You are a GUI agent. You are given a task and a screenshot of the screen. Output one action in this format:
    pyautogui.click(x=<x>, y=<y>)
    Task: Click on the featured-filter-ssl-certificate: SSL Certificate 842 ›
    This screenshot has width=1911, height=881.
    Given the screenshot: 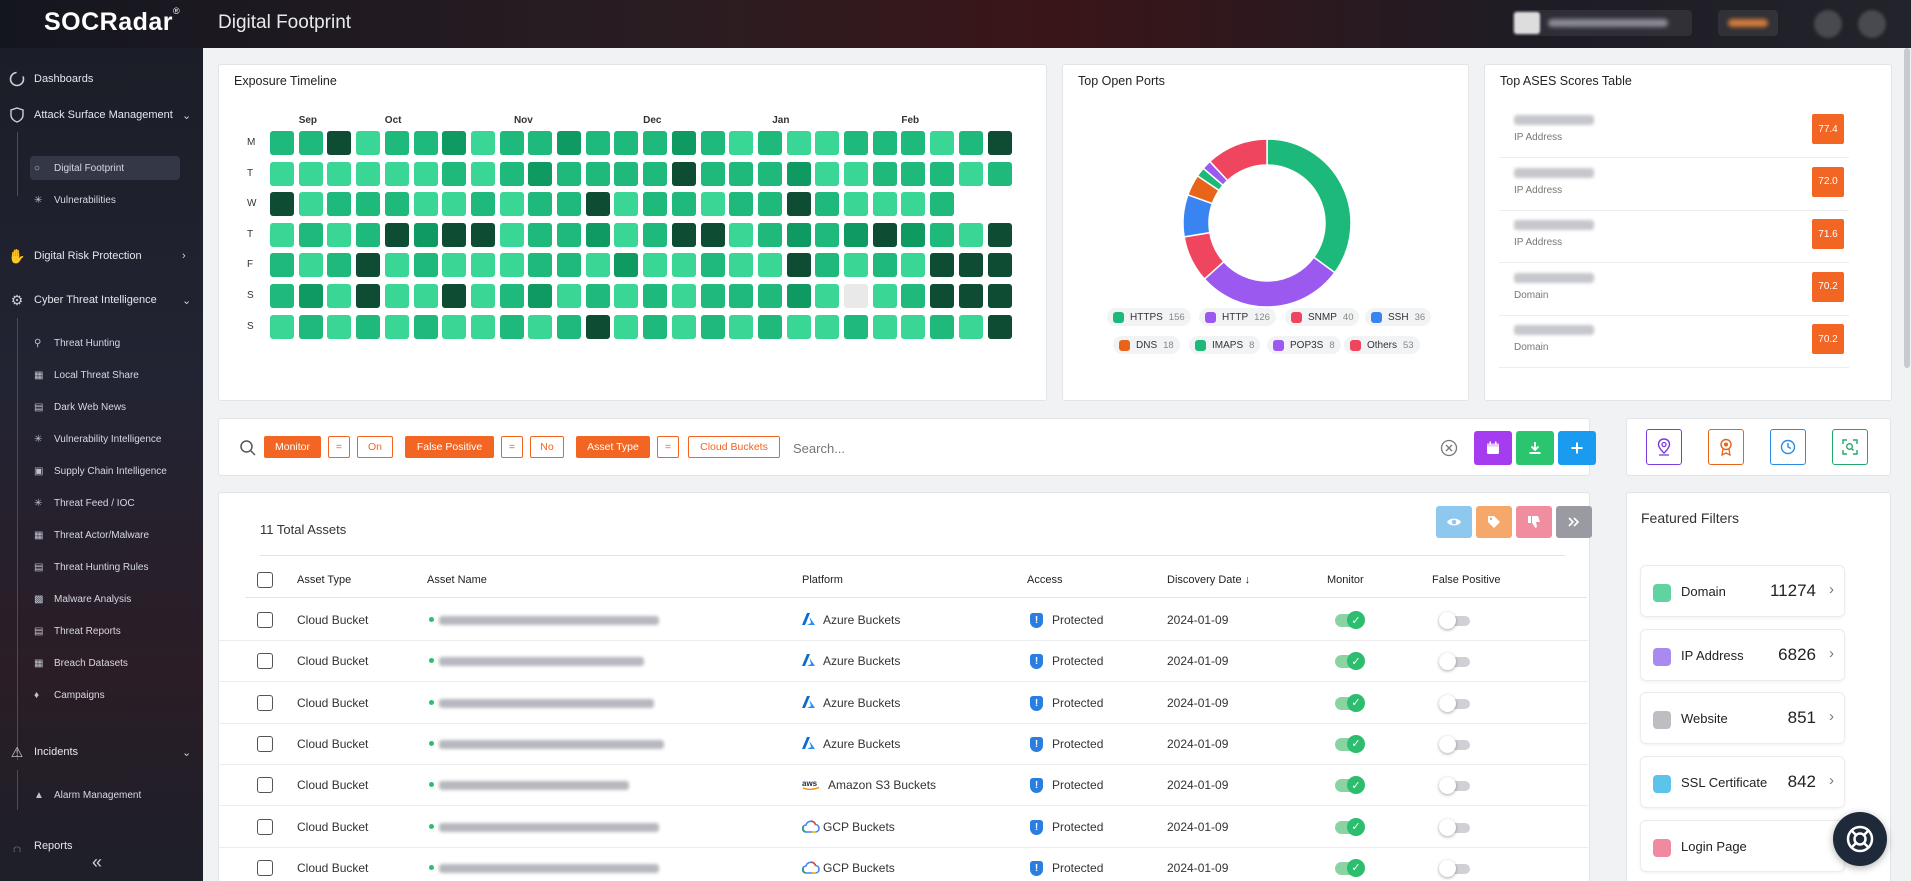 What is the action you would take?
    pyautogui.click(x=1742, y=782)
    